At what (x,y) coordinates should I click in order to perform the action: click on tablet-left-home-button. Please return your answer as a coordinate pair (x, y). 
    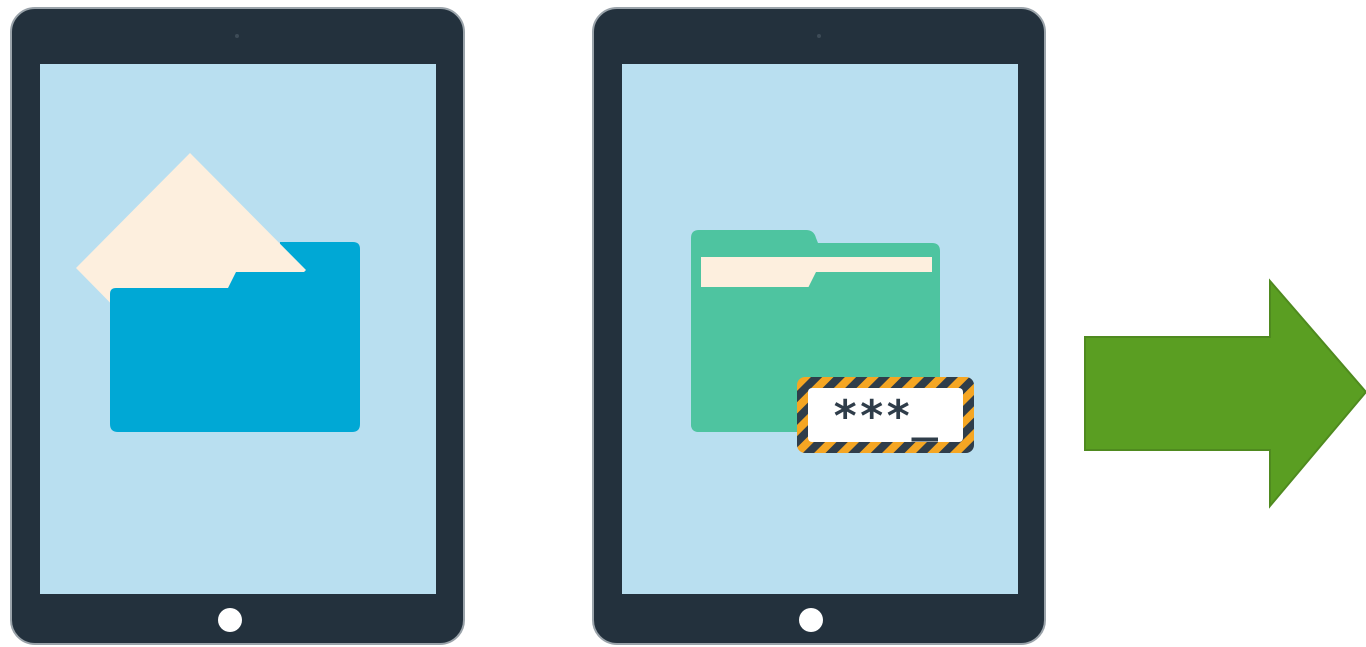
    Looking at the image, I should click on (230, 620).